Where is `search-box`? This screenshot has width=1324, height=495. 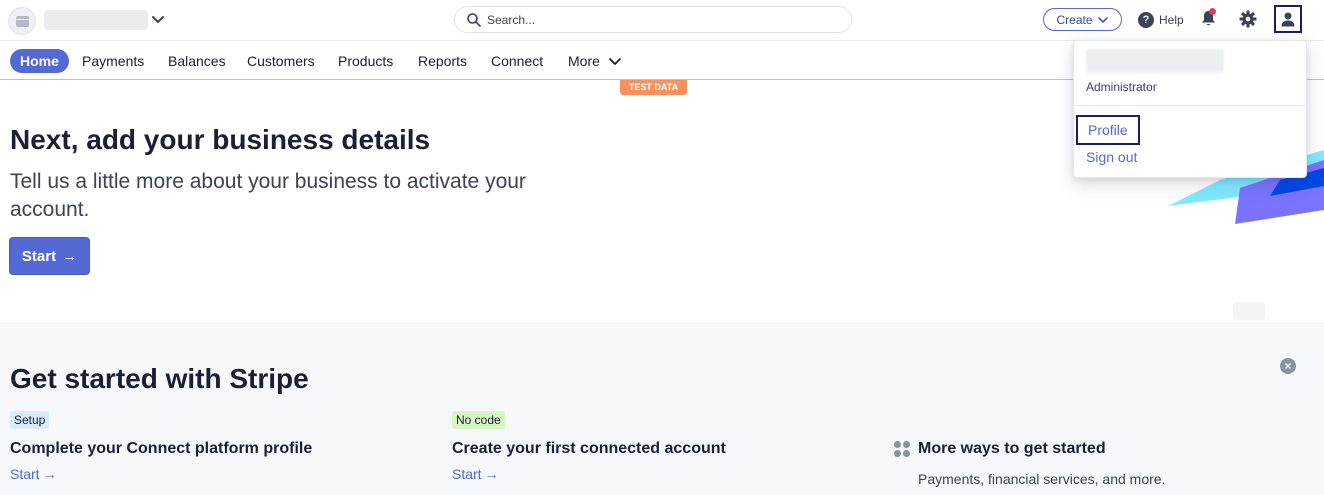
search-box is located at coordinates (653, 19).